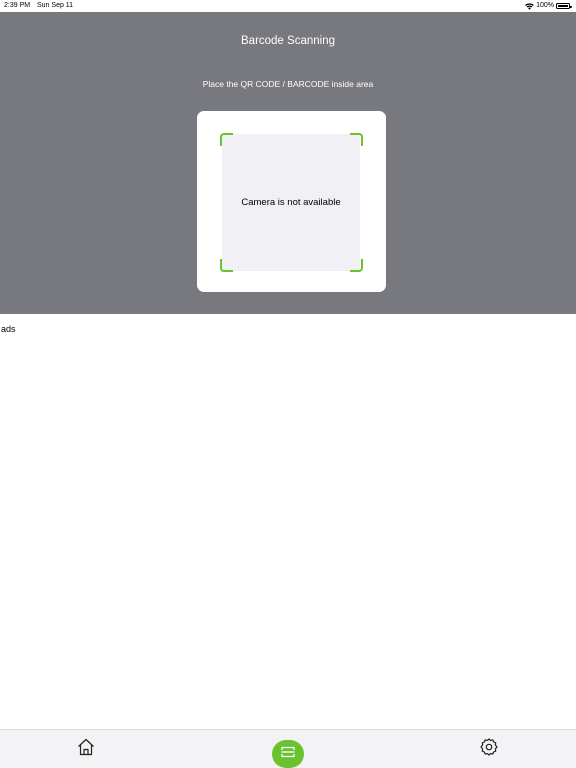  What do you see at coordinates (545, 5) in the screenshot?
I see `battery-percent: 100%` at bounding box center [545, 5].